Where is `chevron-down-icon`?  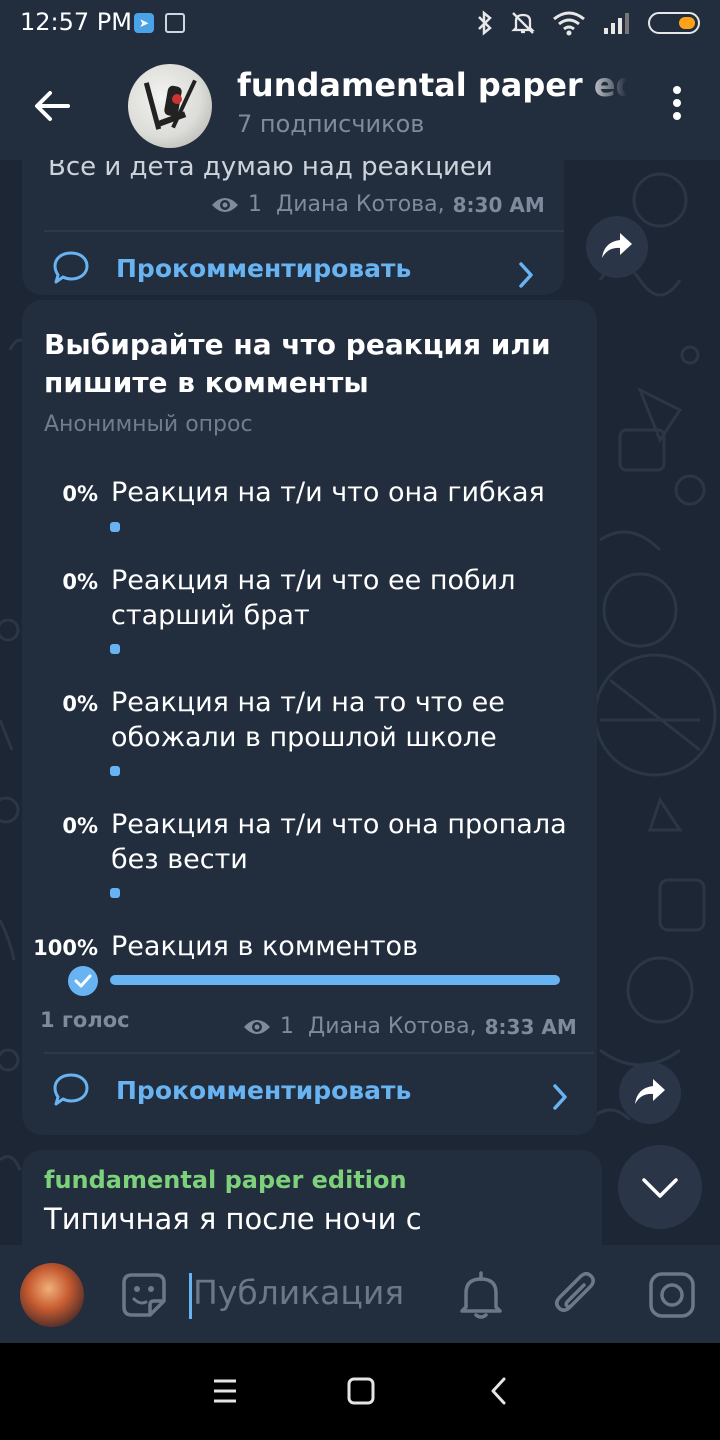
chevron-down-icon is located at coordinates (660, 1188).